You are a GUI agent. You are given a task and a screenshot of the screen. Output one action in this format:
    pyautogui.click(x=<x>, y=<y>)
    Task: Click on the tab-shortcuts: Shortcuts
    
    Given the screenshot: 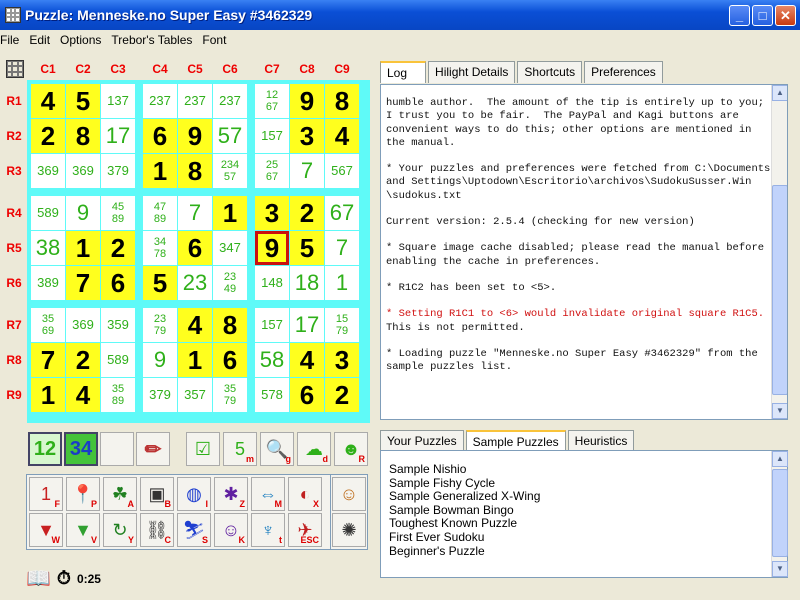 What is the action you would take?
    pyautogui.click(x=550, y=72)
    